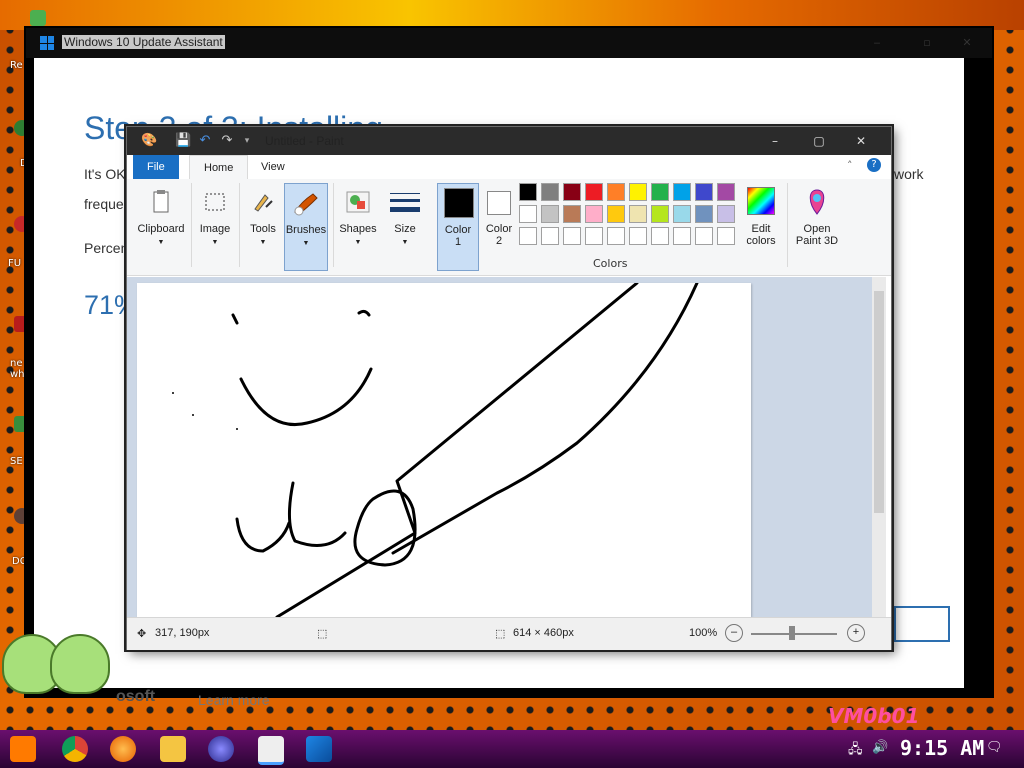 This screenshot has width=1024, height=768. I want to click on paint-titlebar: 🎨 💾 ↶ ↷ ▾ Untitled - Paint – ▢ ✕, so click(509, 141).